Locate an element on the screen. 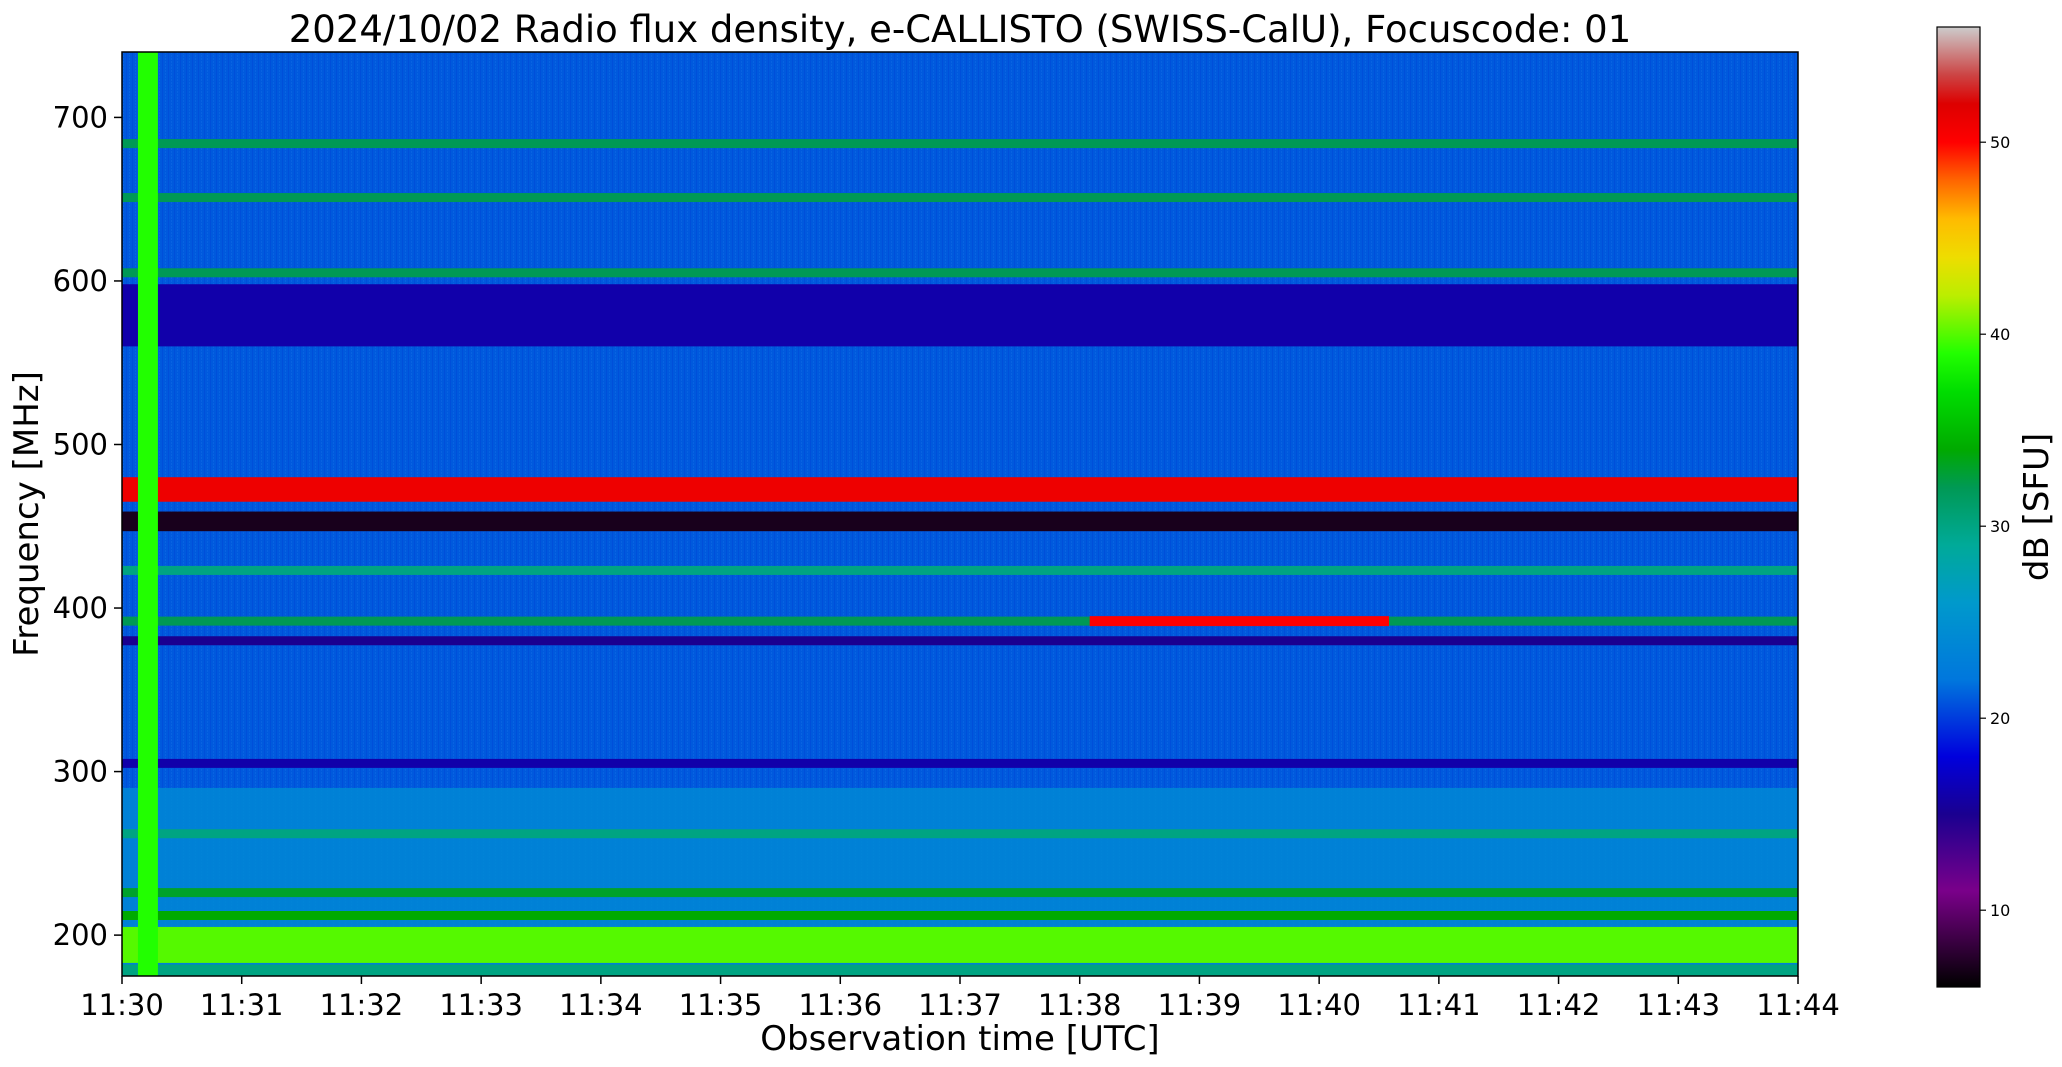 The image size is (2062, 1067). x-tick-label: 11:34 is located at coordinates (601, 1005).